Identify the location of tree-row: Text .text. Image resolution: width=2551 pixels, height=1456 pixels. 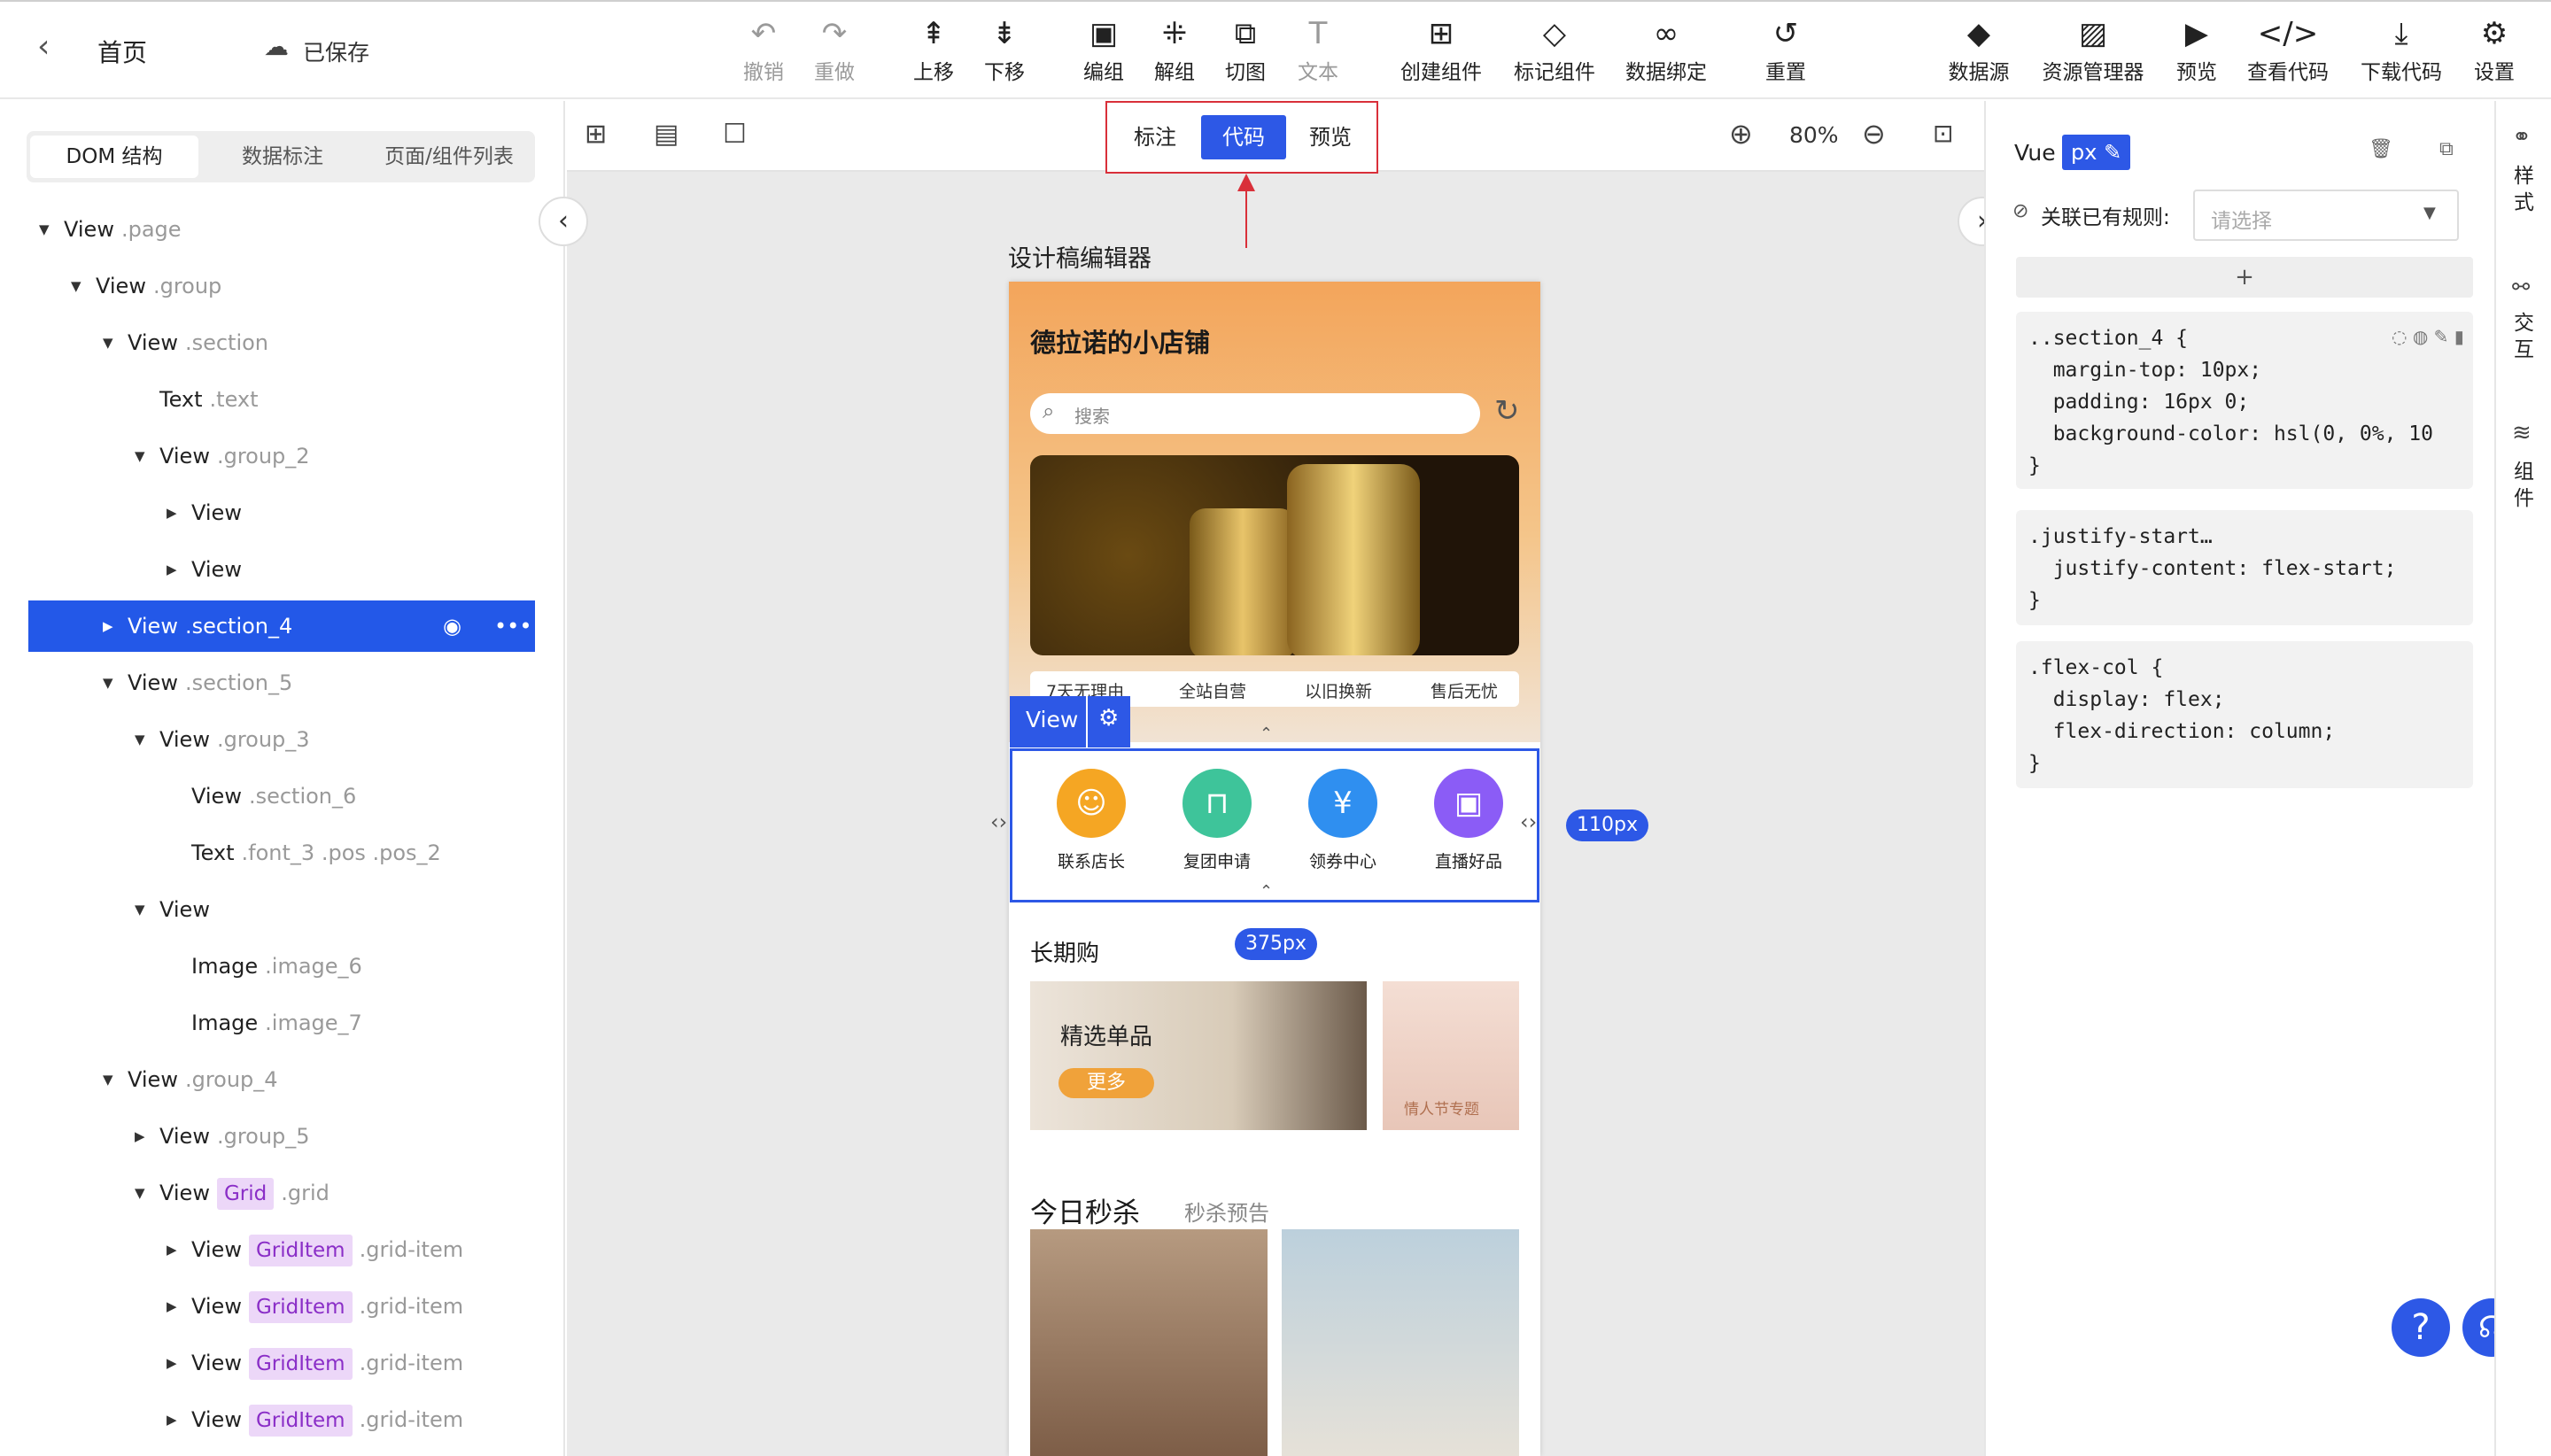
(281, 399).